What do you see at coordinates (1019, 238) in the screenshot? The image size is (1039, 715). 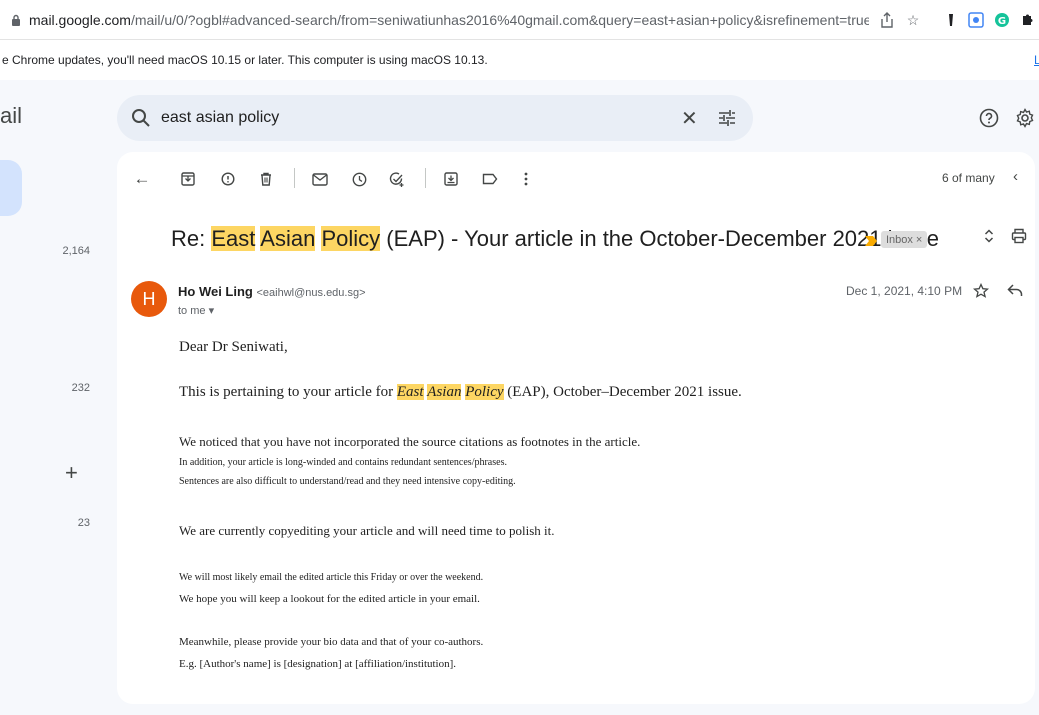 I see `print-icon` at bounding box center [1019, 238].